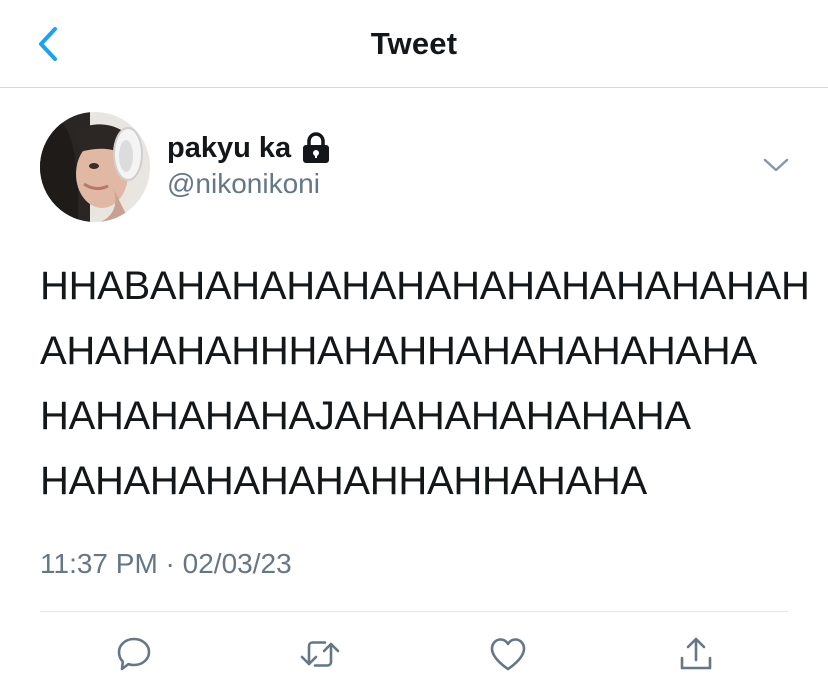  I want to click on like-button, so click(508, 654).